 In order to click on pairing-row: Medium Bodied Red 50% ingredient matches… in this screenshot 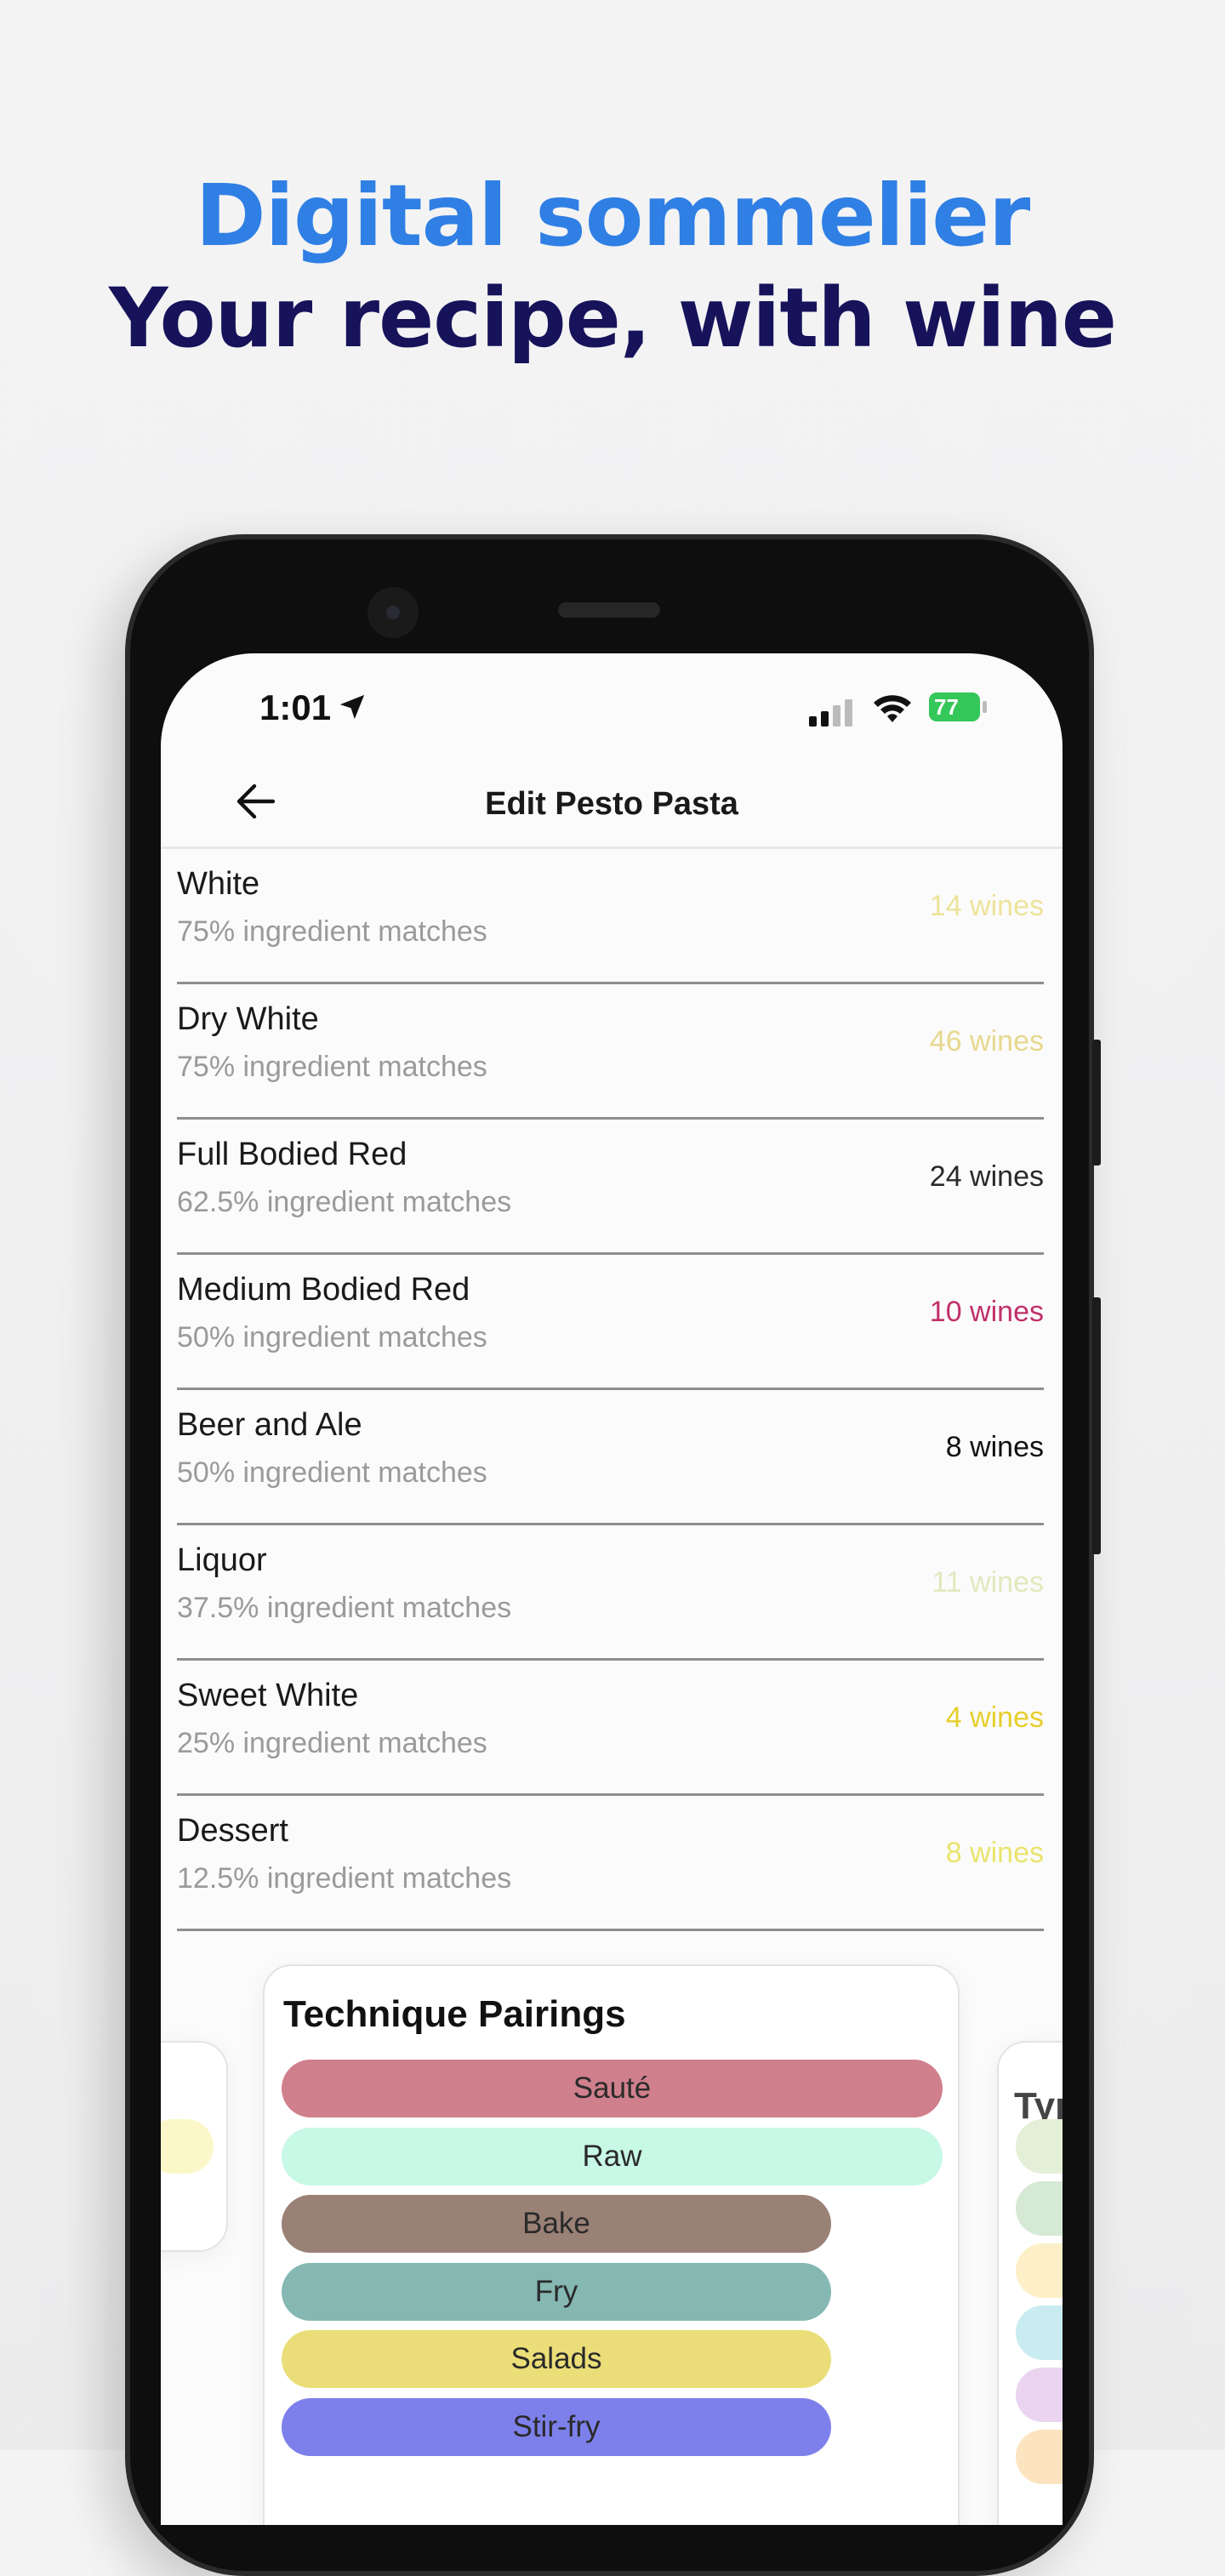, I will do `click(610, 1322)`.